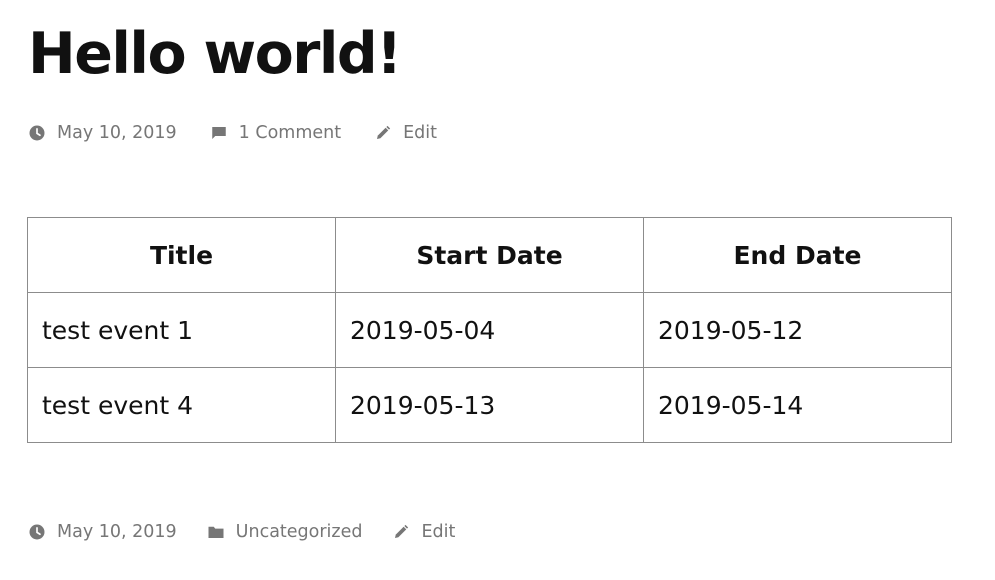  I want to click on header-title: Title, so click(181, 255).